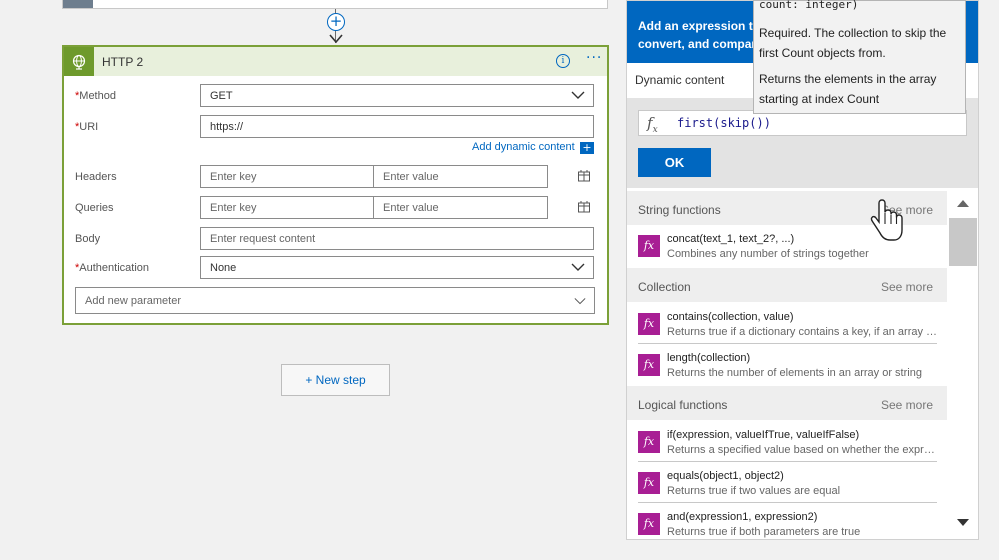 The image size is (999, 560). I want to click on function-name: contains(collection, value), so click(730, 317).